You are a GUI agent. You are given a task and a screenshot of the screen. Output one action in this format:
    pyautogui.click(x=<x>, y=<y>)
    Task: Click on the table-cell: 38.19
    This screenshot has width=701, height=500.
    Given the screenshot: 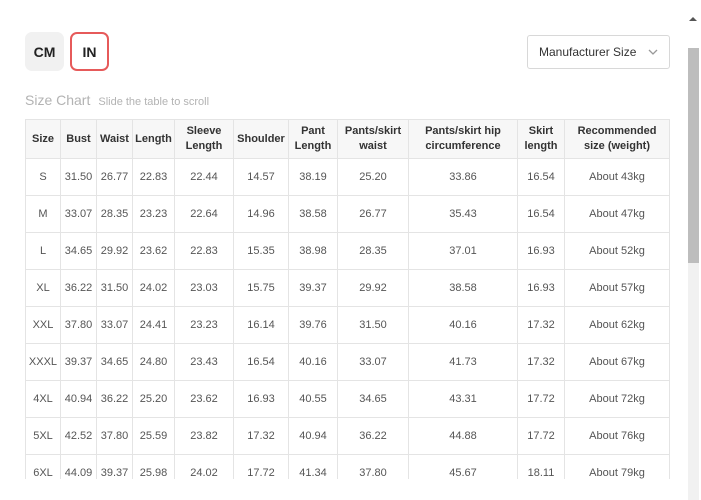 What is the action you would take?
    pyautogui.click(x=313, y=177)
    